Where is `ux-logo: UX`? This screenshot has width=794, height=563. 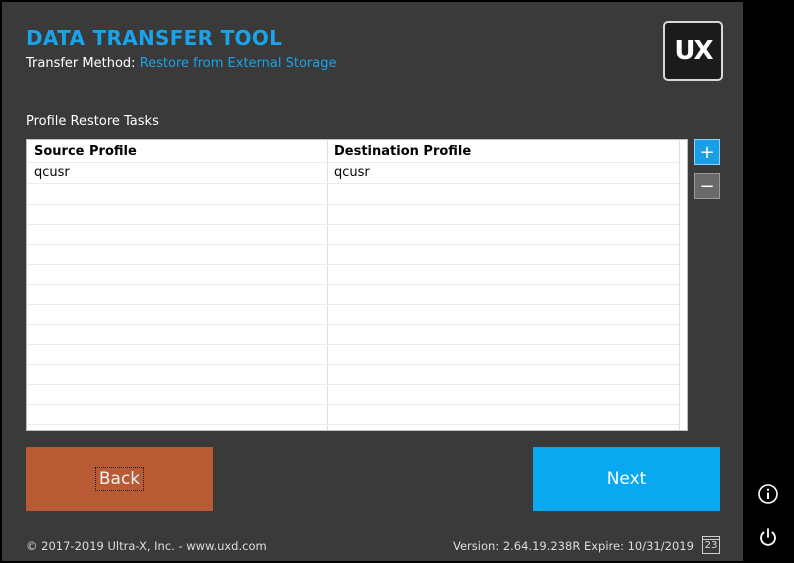
ux-logo: UX is located at coordinates (693, 51).